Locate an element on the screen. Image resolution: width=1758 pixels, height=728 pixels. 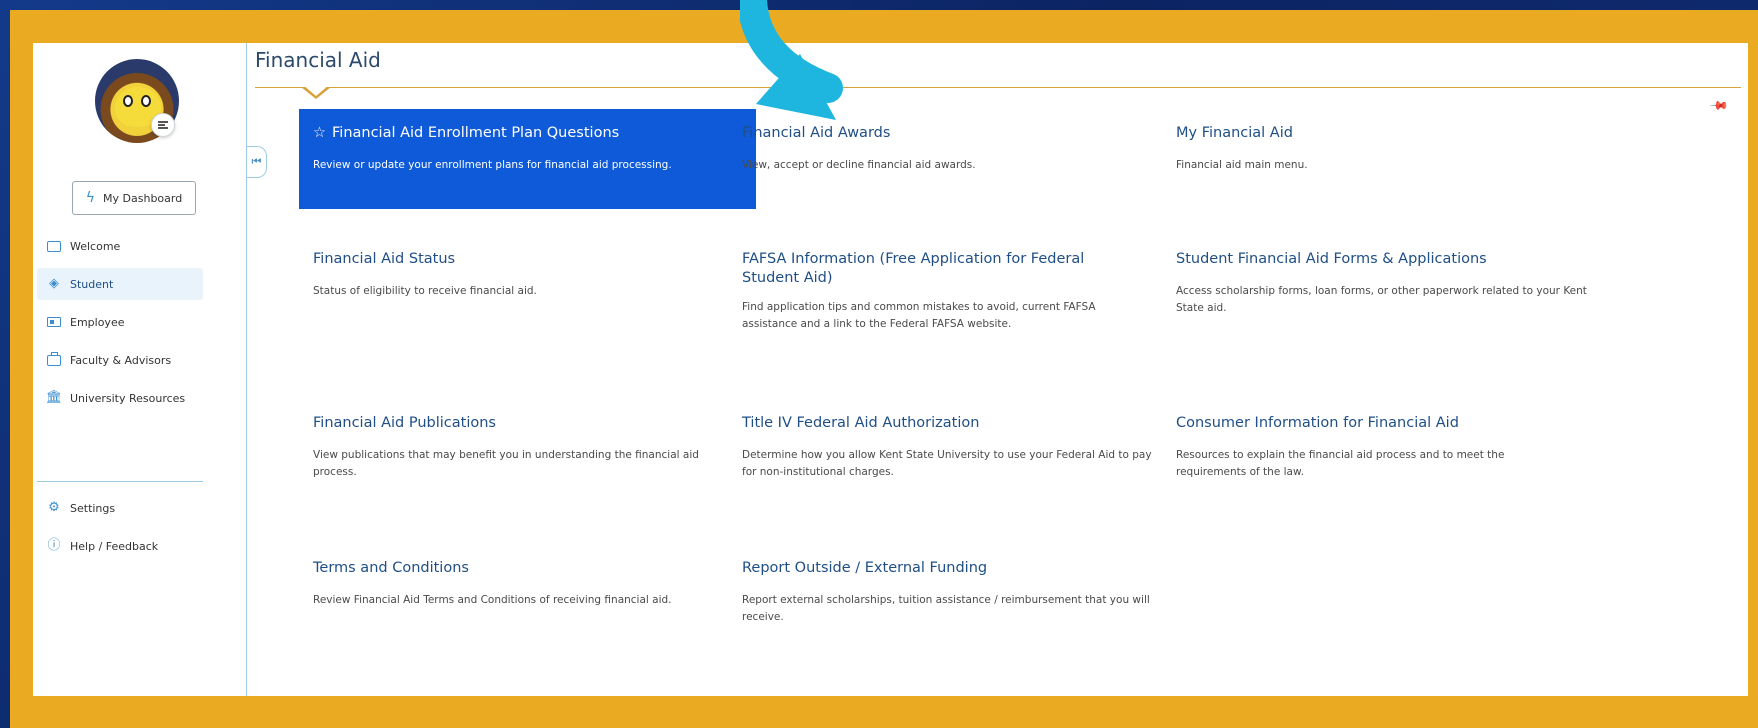
sidebar-item-university-resources: 🏛 University Resources is located at coordinates (120, 398).